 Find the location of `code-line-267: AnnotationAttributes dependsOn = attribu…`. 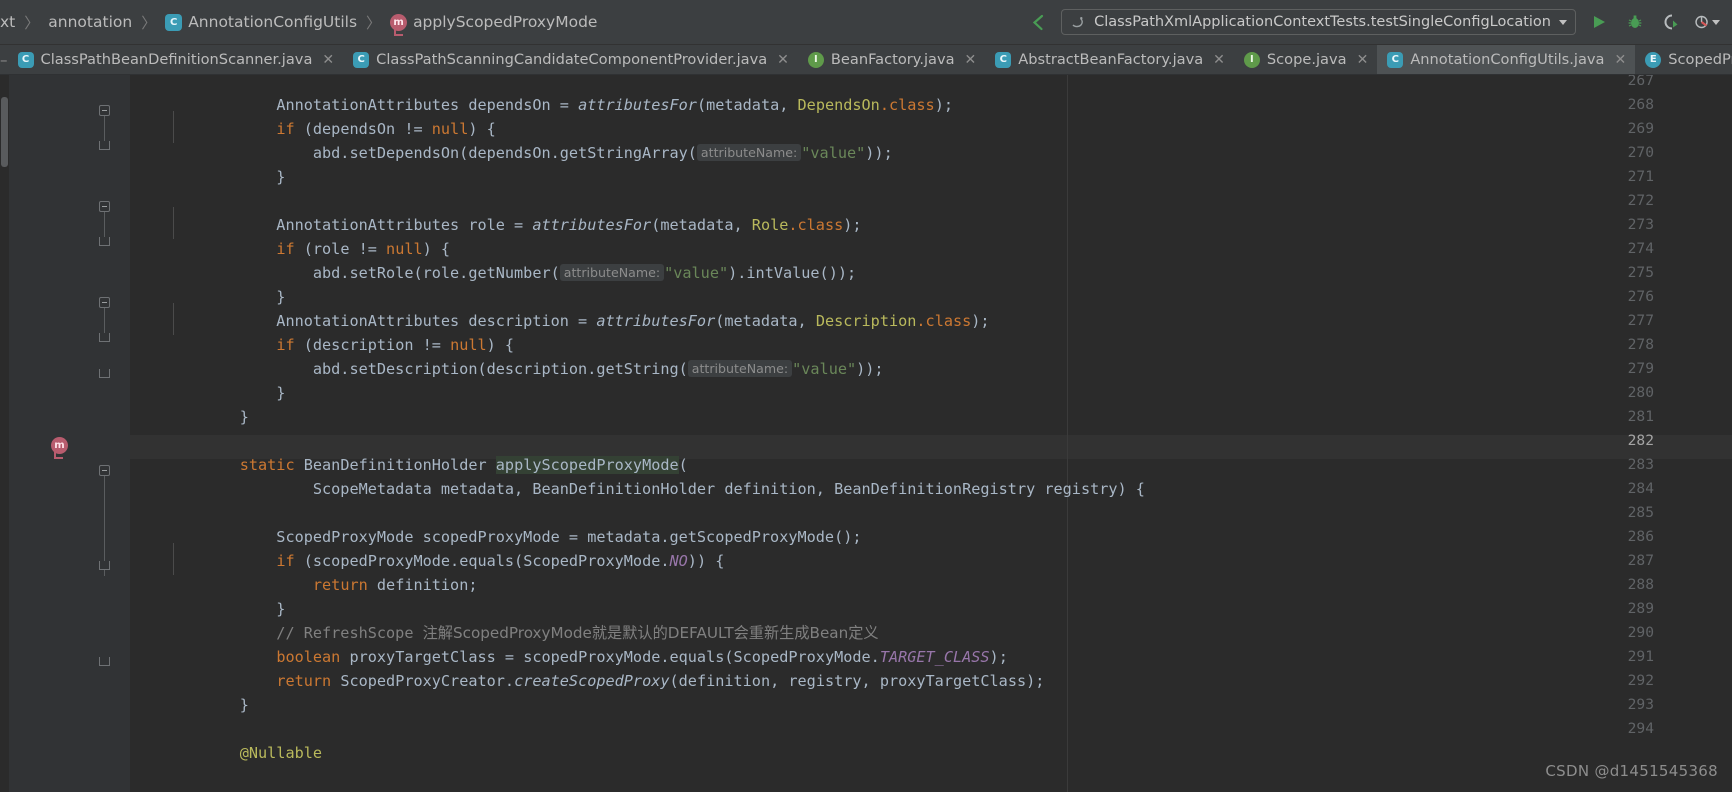

code-line-267: AnnotationAttributes dependsOn = attribu… is located at coordinates (614, 105).